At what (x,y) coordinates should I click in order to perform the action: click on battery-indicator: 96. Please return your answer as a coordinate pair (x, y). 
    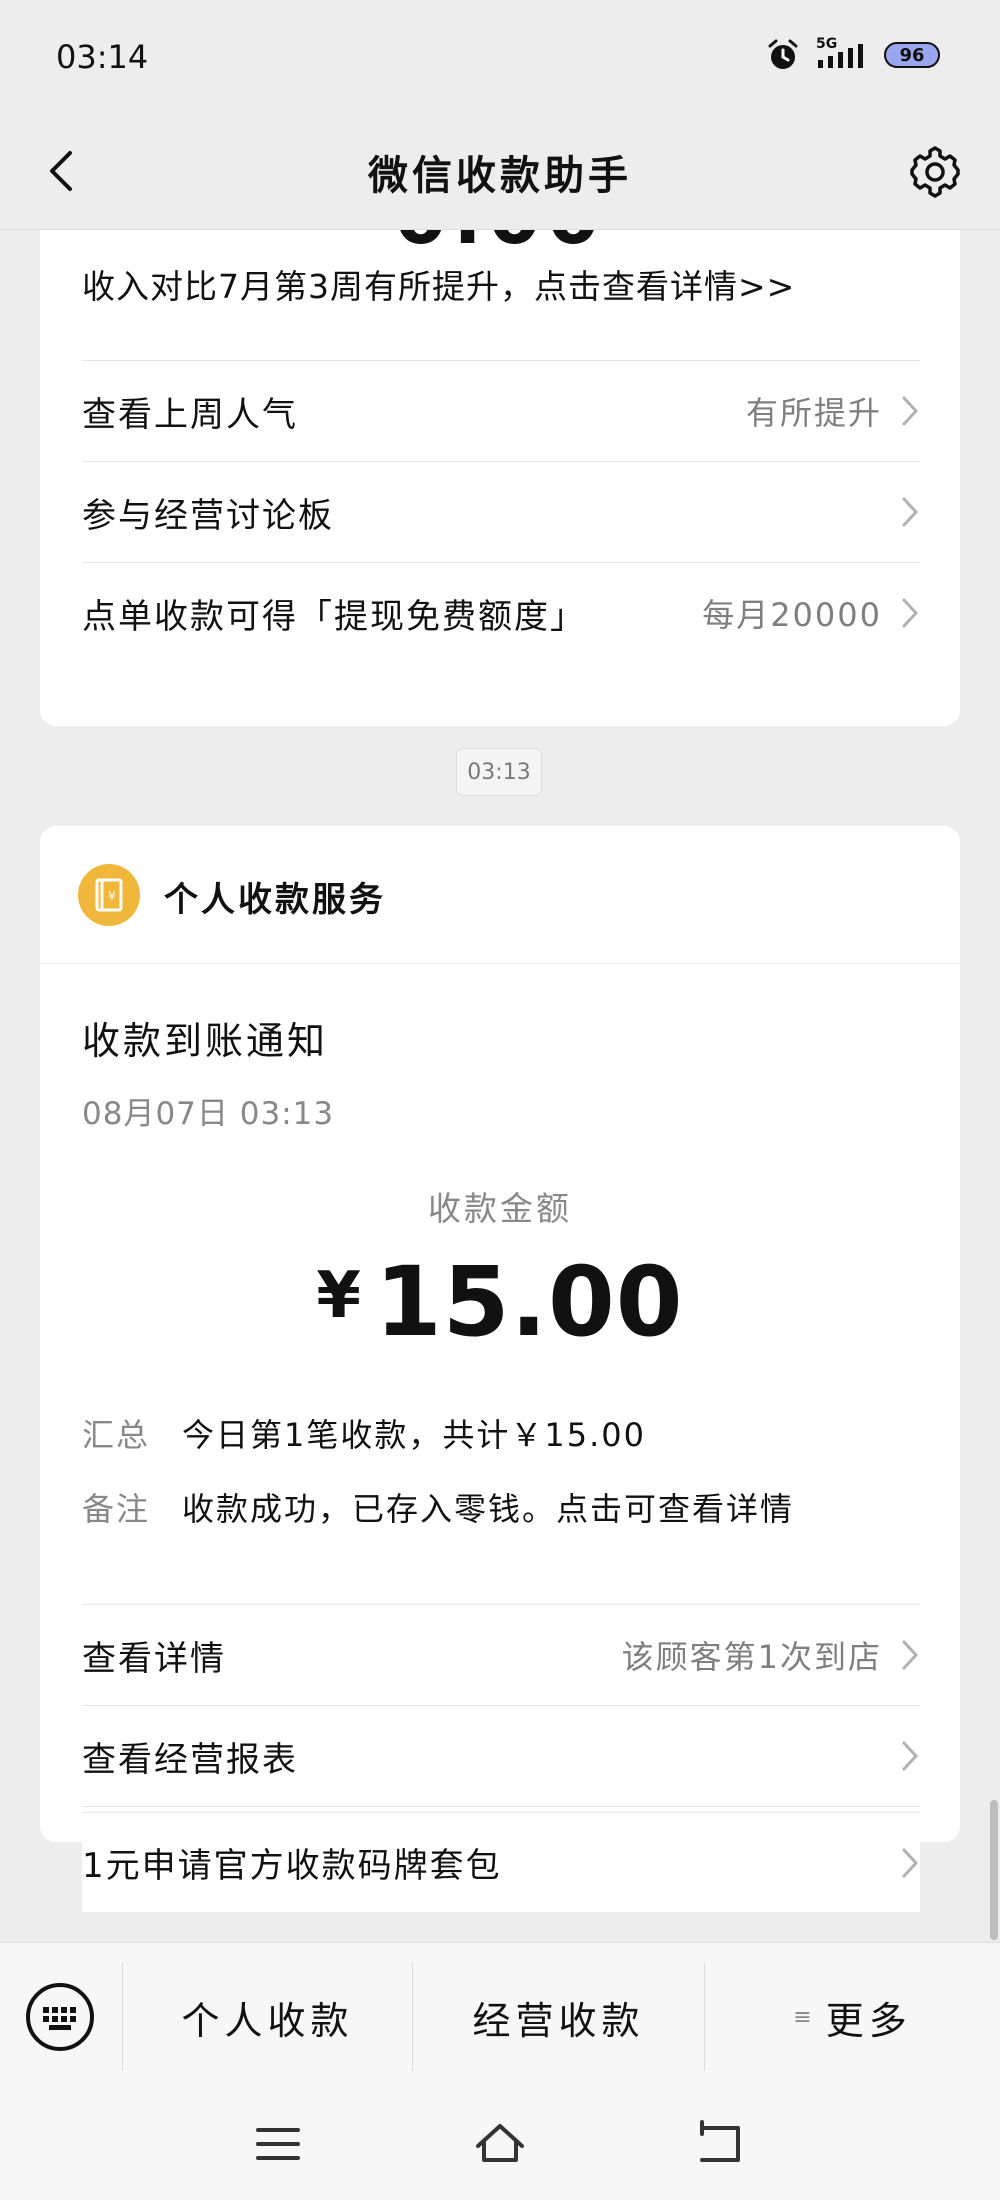
    Looking at the image, I should click on (912, 55).